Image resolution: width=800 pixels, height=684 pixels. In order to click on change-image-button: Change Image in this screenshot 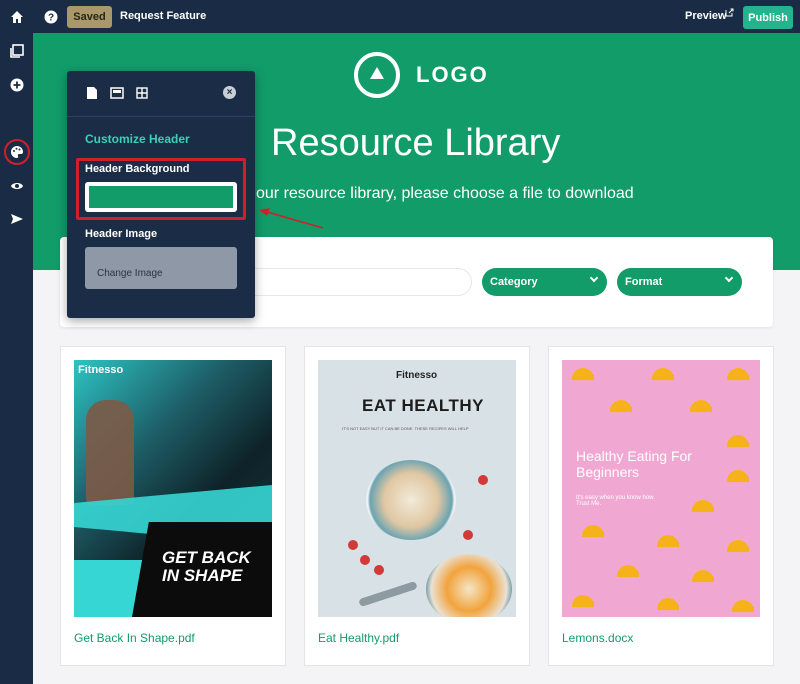, I will do `click(161, 268)`.